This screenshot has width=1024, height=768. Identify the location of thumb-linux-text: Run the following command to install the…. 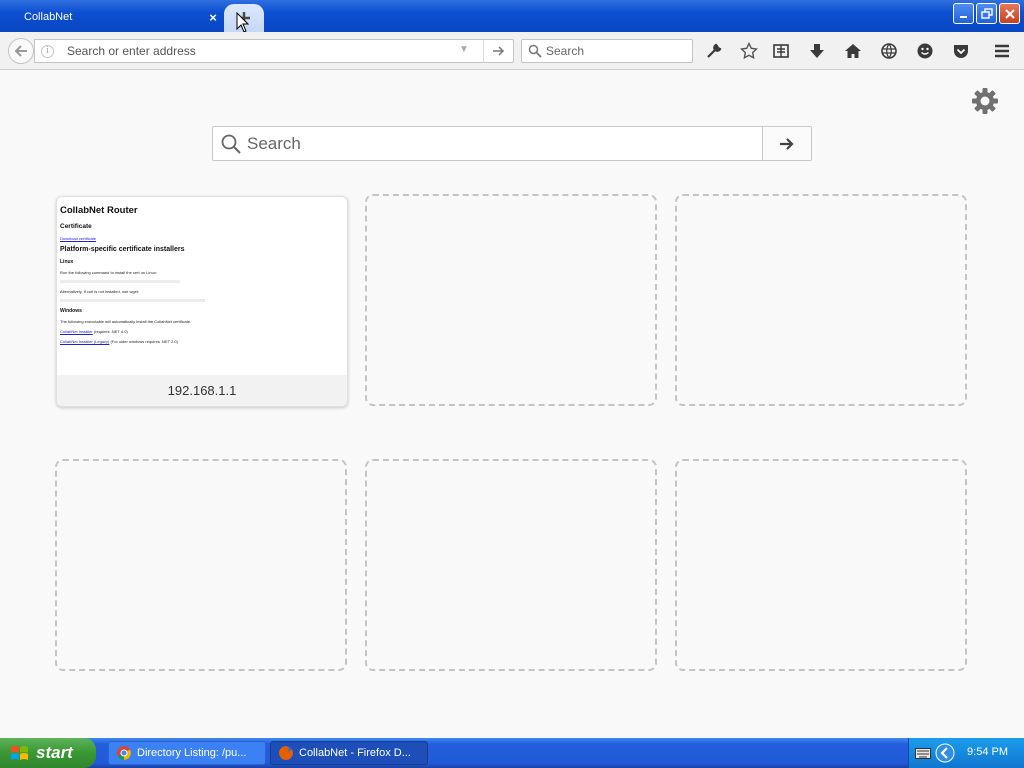
(108, 272).